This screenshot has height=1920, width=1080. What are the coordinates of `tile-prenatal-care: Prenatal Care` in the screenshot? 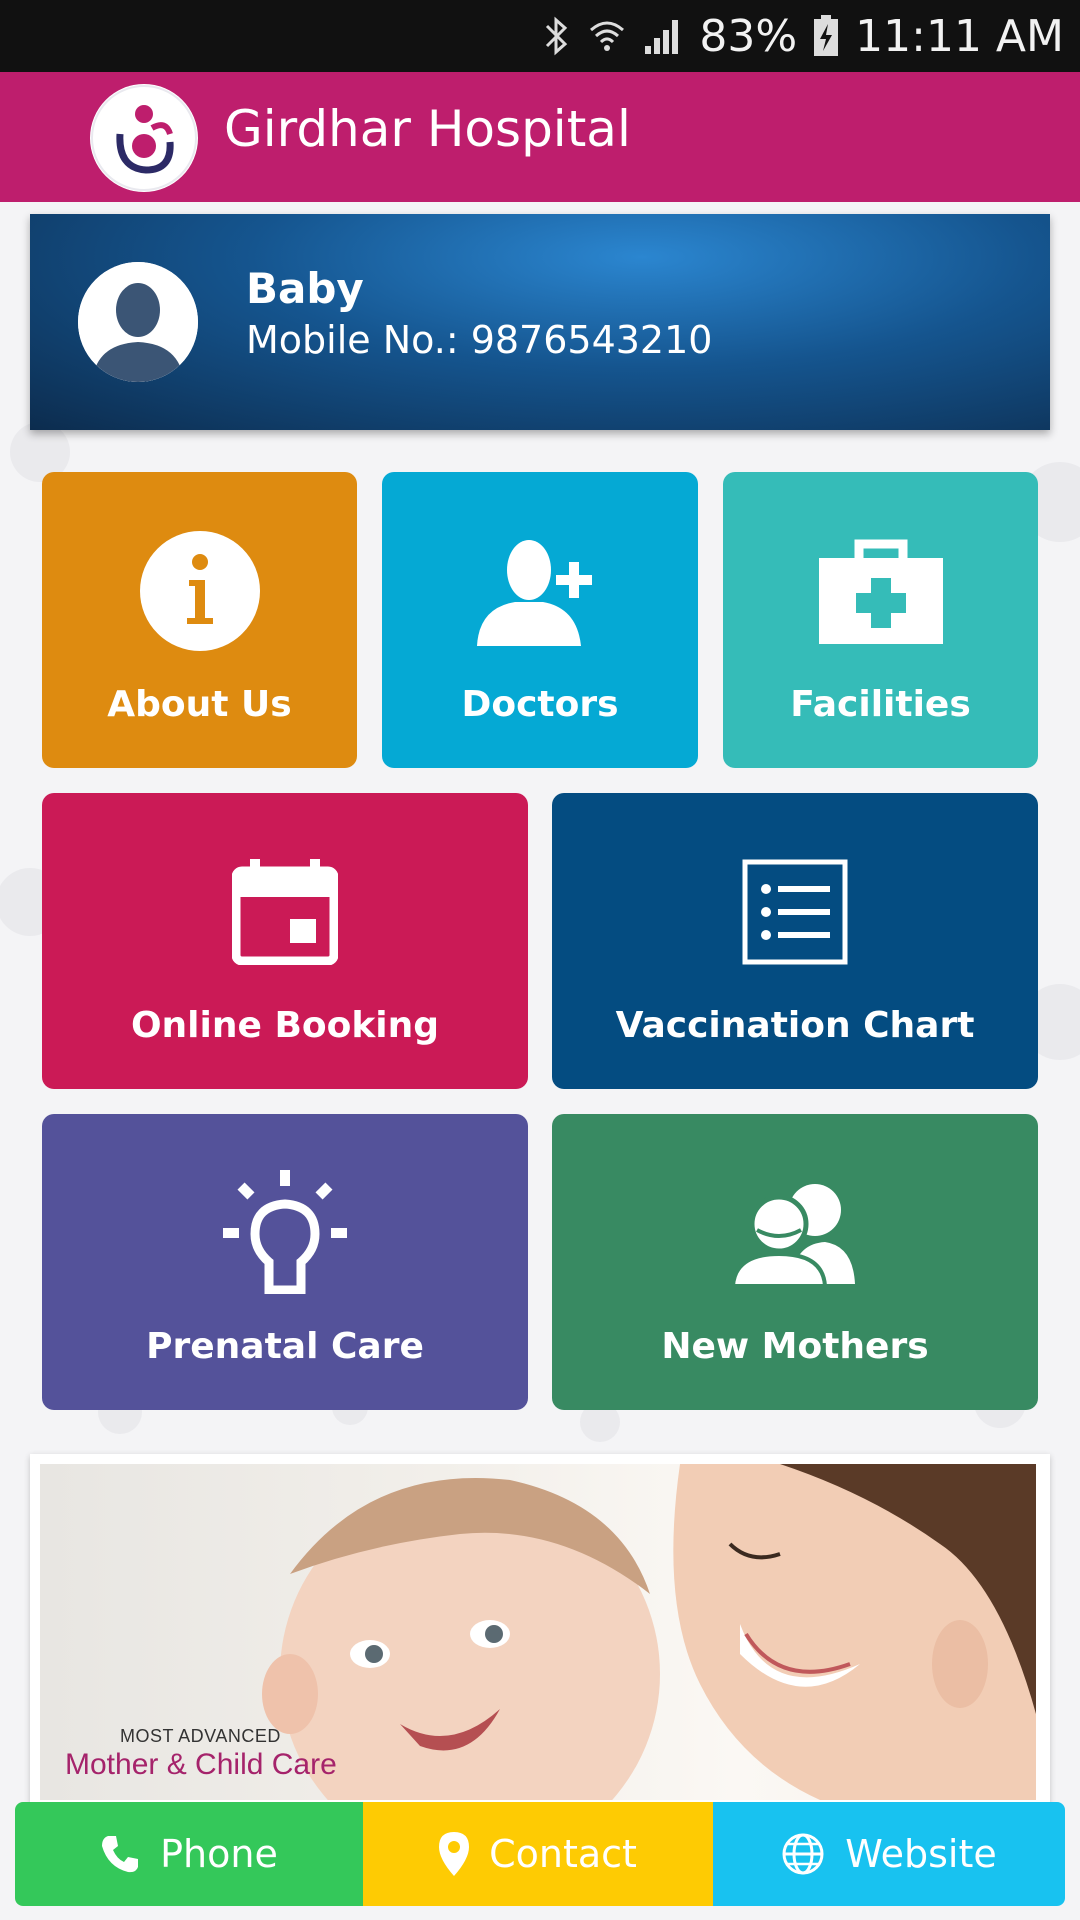 It's located at (285, 1262).